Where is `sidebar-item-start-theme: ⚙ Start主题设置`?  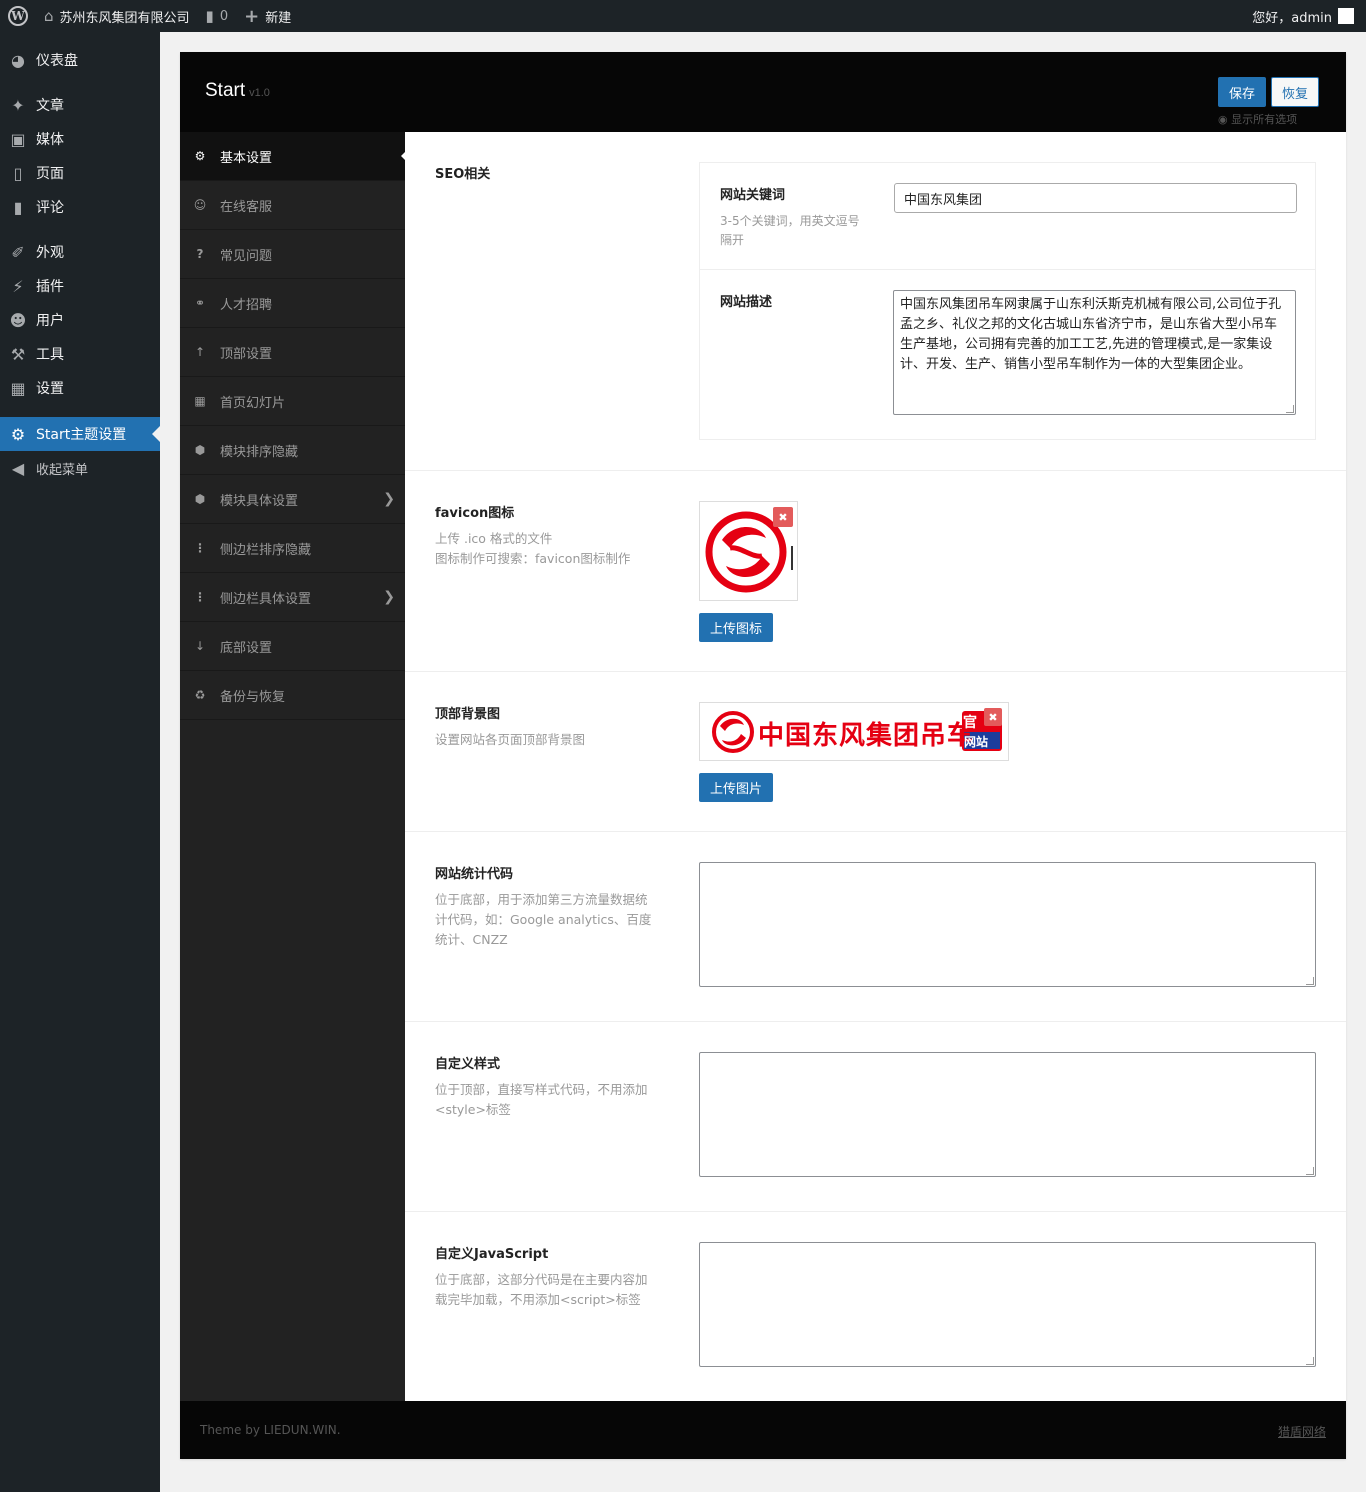
sidebar-item-start-theme: ⚙ Start主题设置 is located at coordinates (80, 434).